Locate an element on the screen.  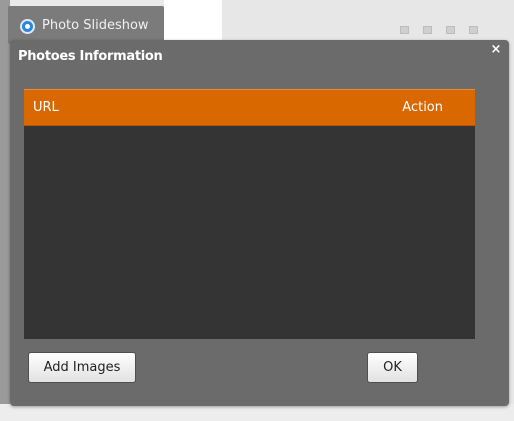
add-images-button: Add Images is located at coordinates (82, 367).